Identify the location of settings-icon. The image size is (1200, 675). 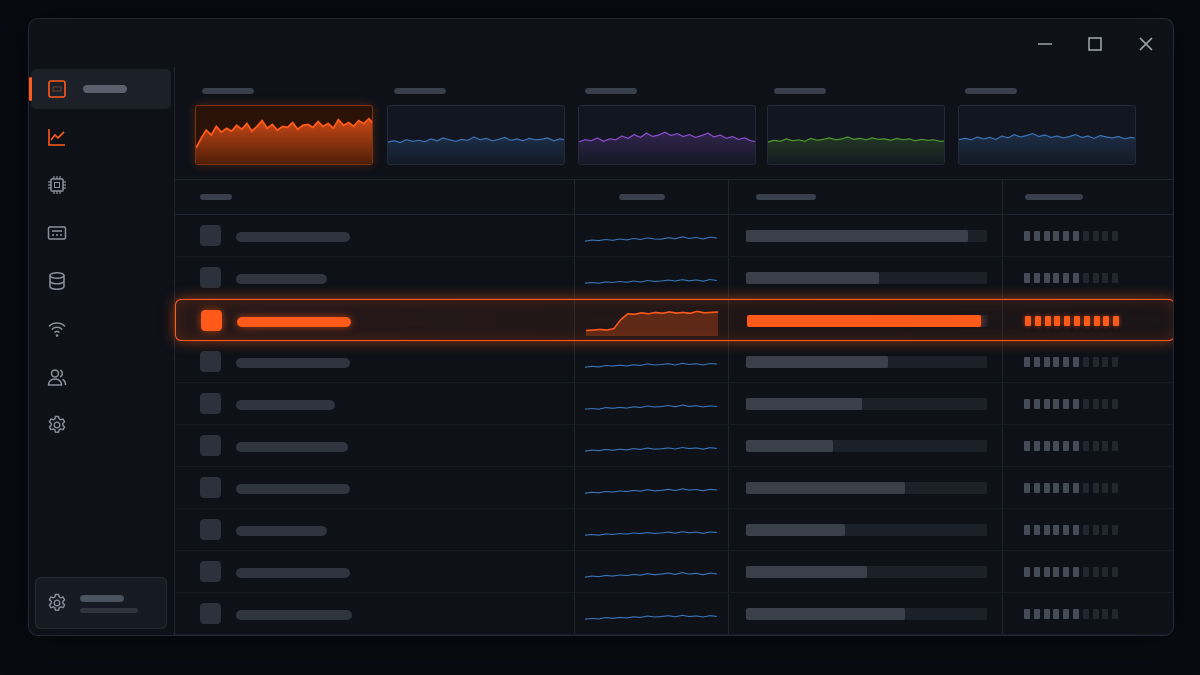
(57, 425).